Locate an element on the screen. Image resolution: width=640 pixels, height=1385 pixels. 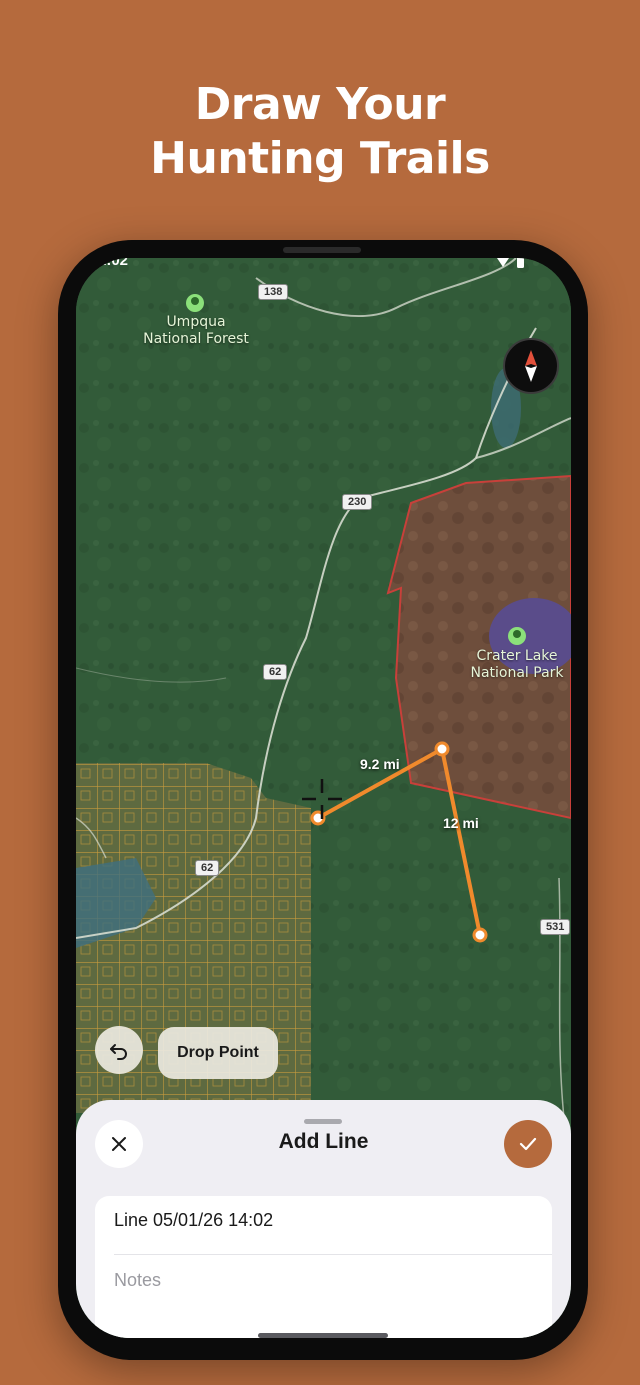
road-shield-138: 138 is located at coordinates (273, 292).